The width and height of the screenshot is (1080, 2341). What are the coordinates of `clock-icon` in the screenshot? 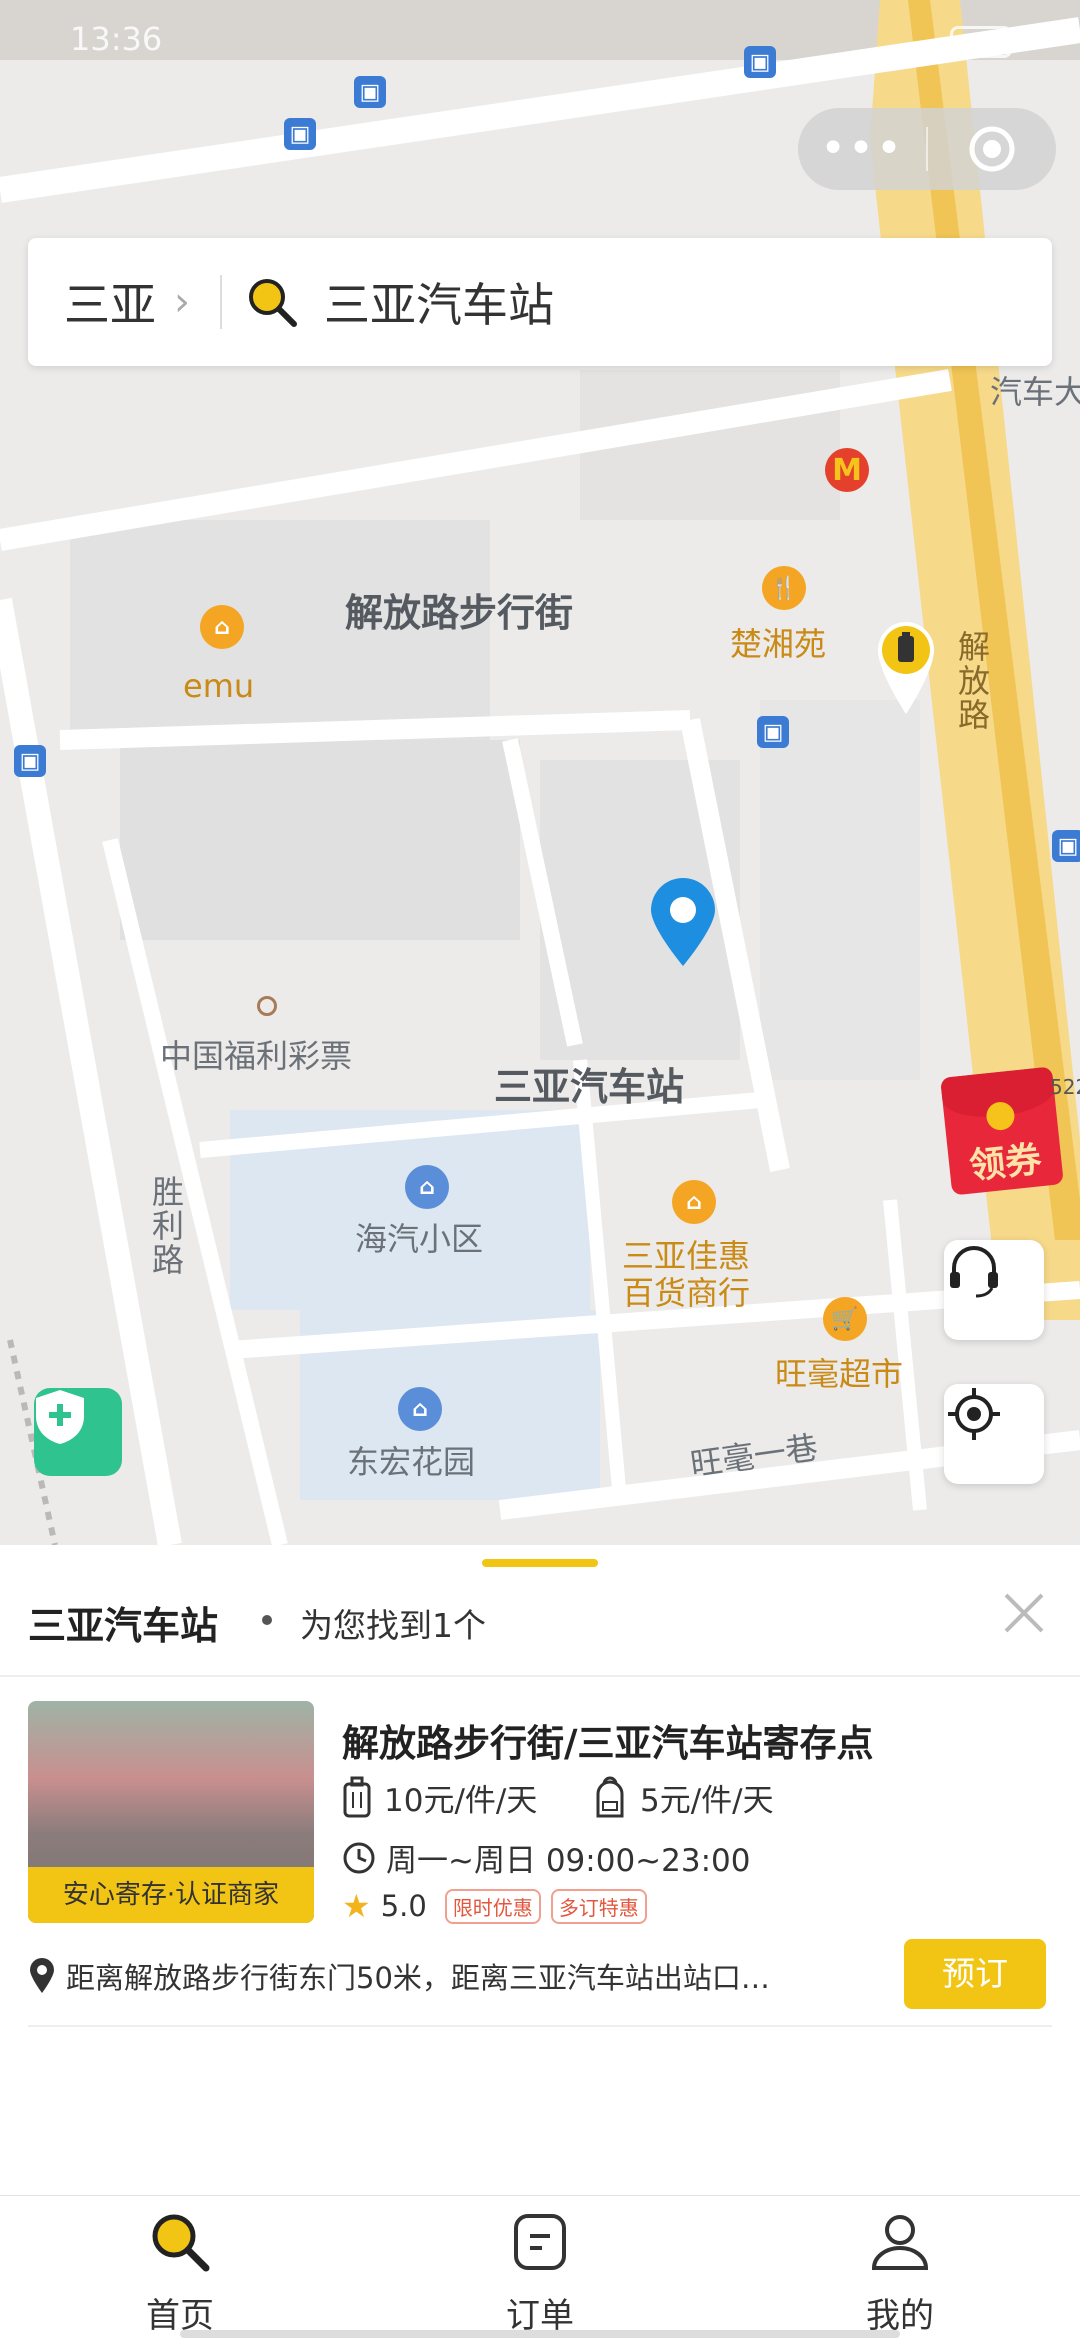 It's located at (359, 1857).